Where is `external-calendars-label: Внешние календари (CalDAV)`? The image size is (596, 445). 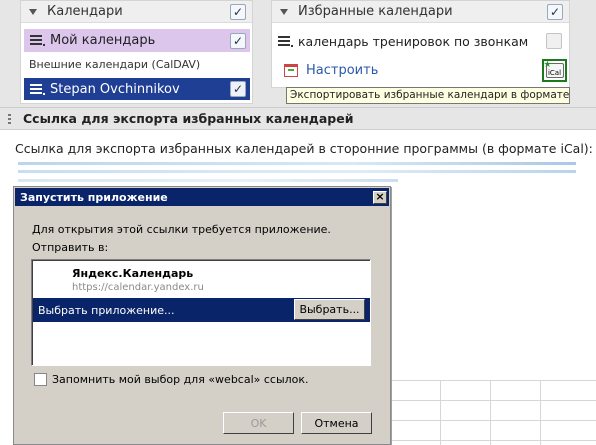
external-calendars-label: Внешние календари (CalDAV) is located at coordinates (115, 64).